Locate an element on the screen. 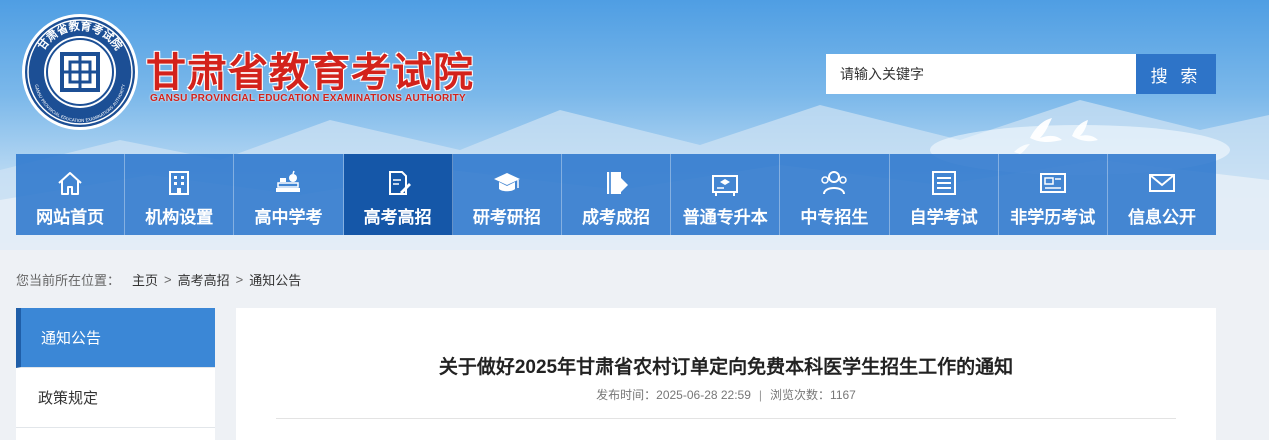  publish-time: 2025-06-28 22:59 is located at coordinates (703, 395).